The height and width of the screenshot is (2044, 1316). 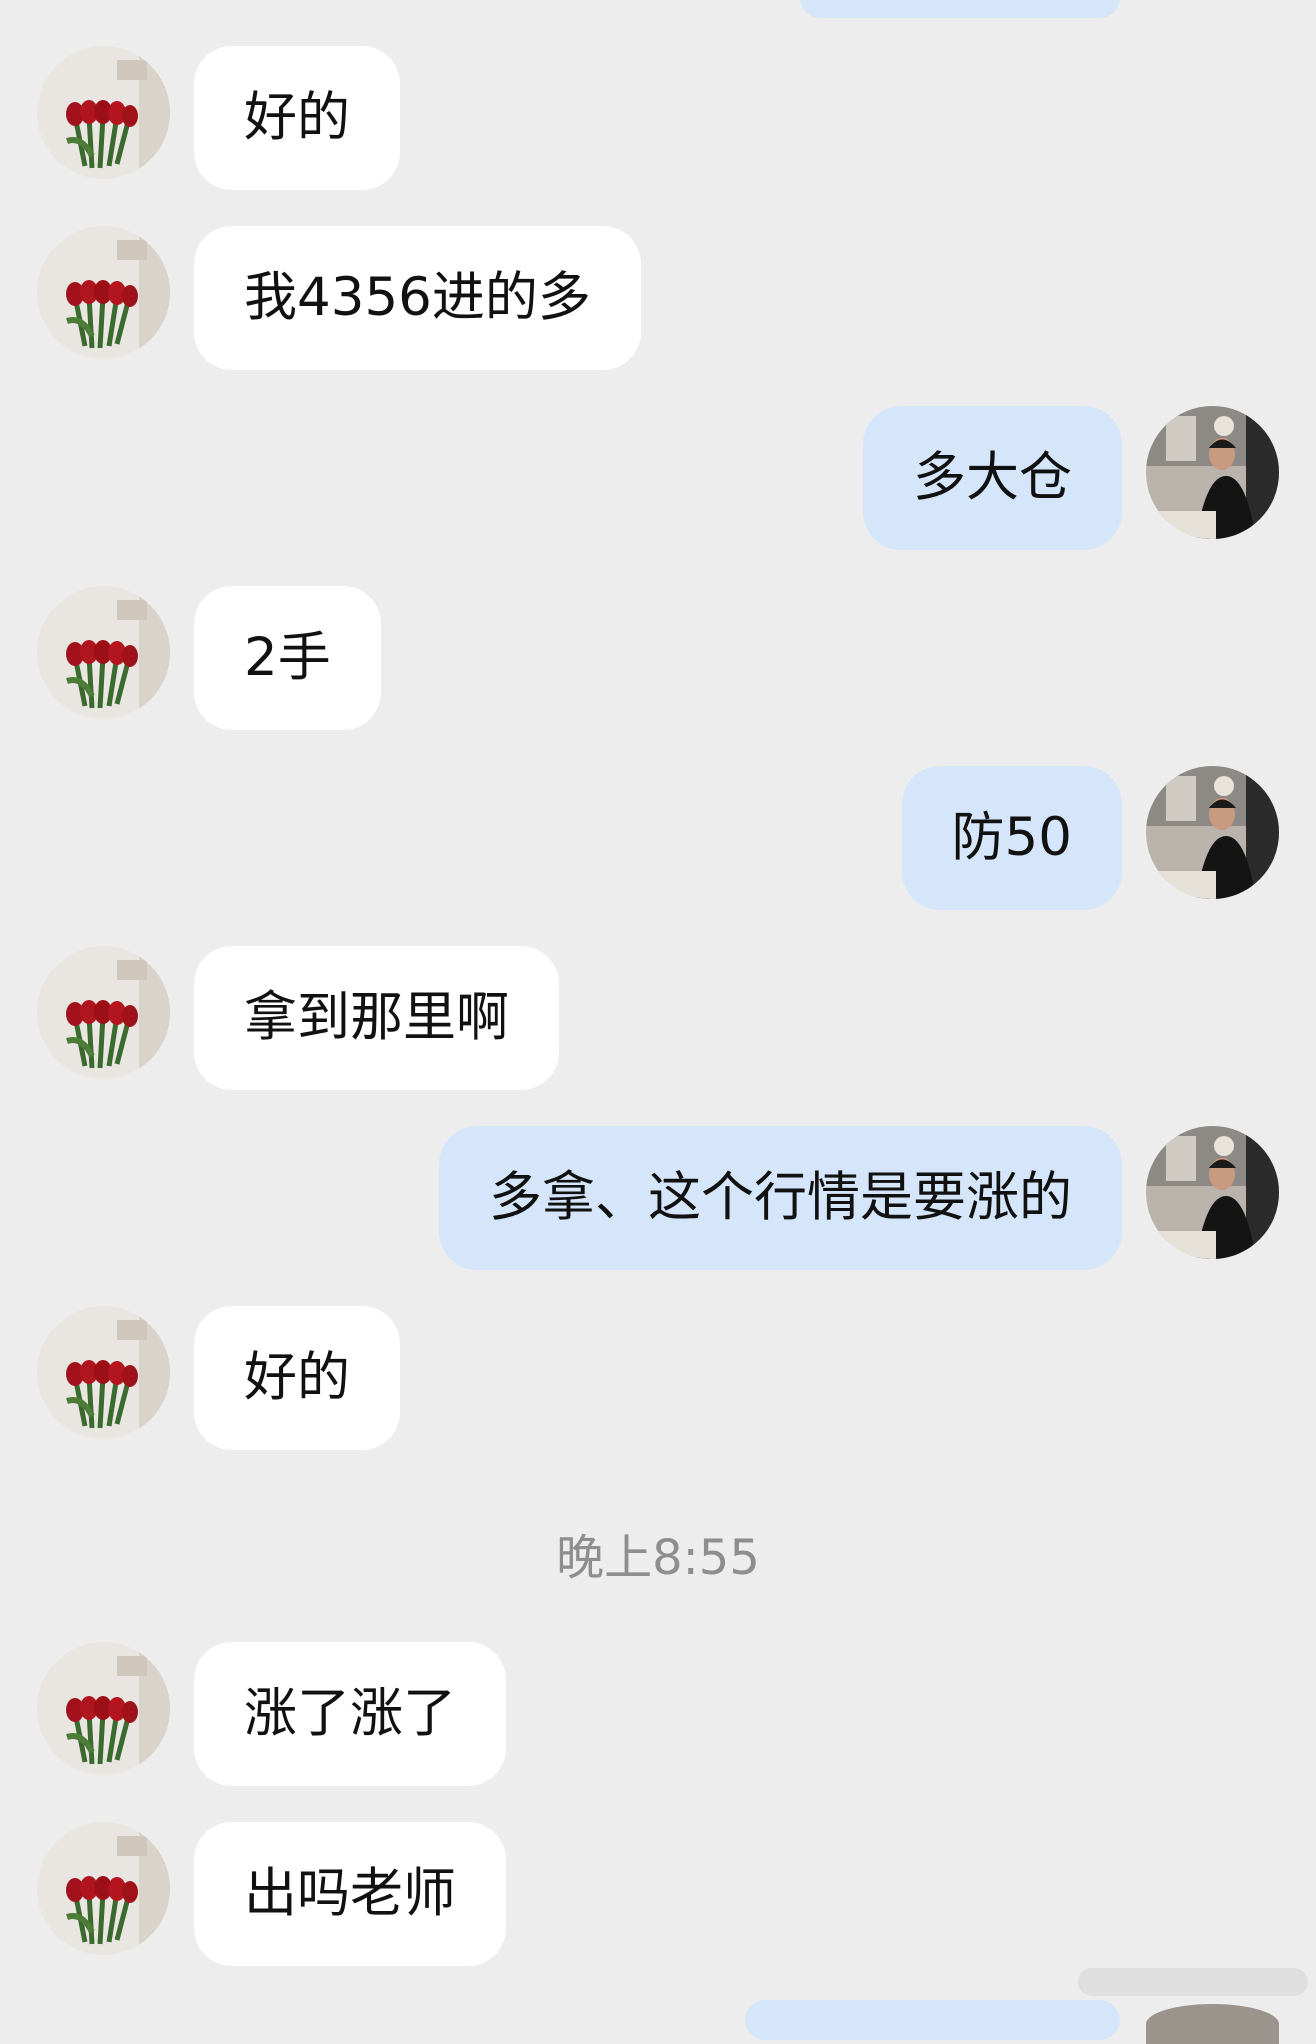 I want to click on message-row-outgoing: 多大仓, so click(x=658, y=478).